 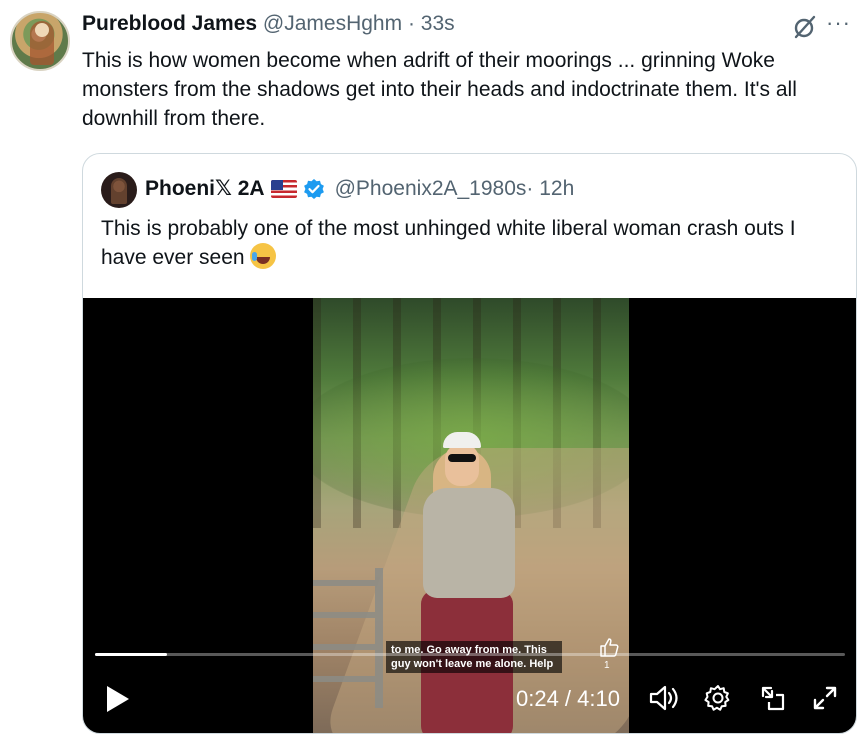 I want to click on quoted-header: Phoeni𝕏 2A @Phoenix2A_1980s · 12h, so click(x=359, y=188).